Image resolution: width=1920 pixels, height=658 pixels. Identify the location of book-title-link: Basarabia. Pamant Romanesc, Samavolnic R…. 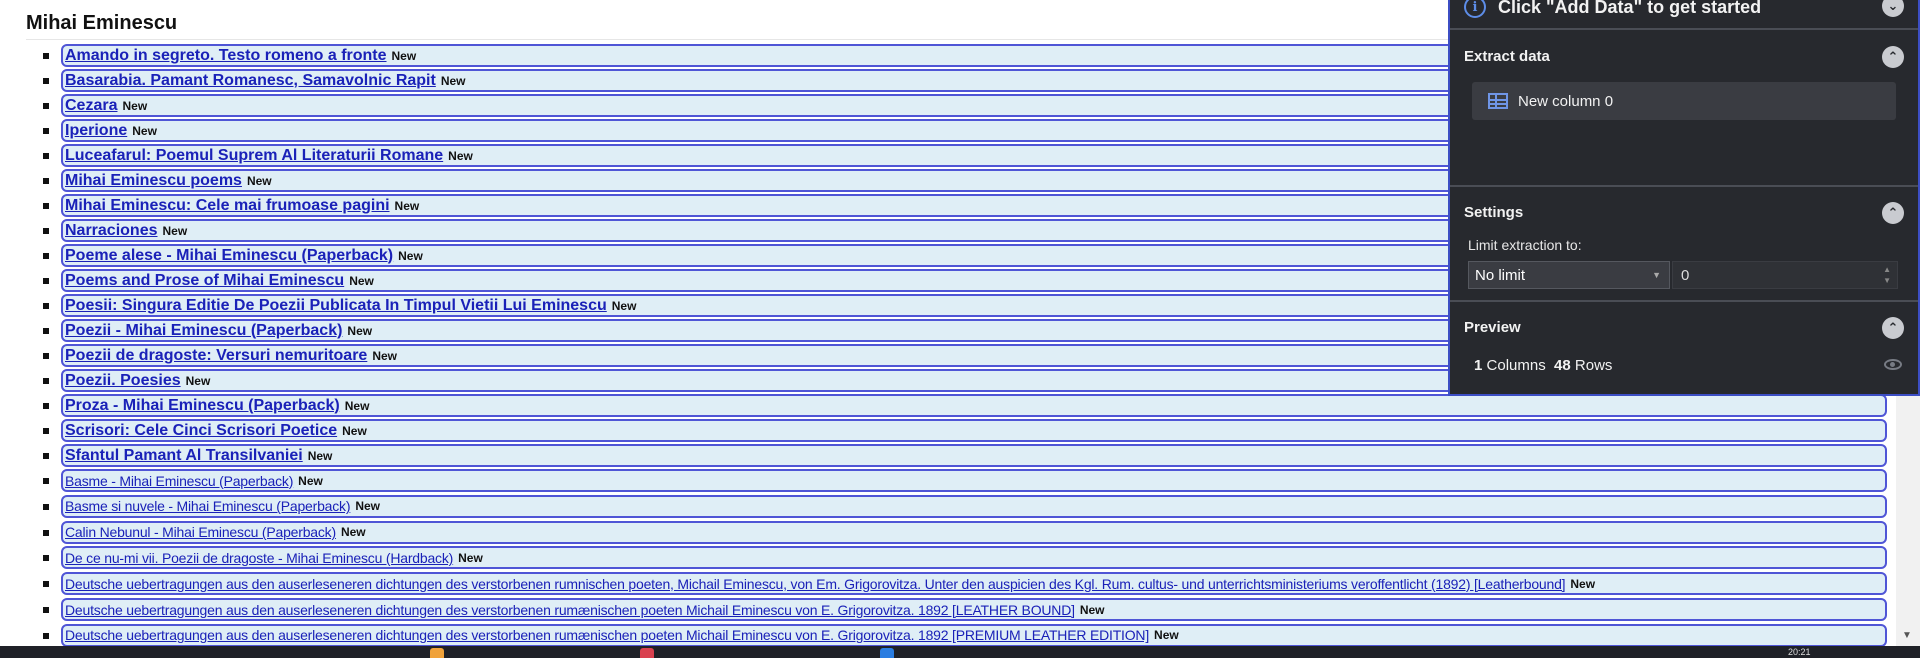
(250, 81).